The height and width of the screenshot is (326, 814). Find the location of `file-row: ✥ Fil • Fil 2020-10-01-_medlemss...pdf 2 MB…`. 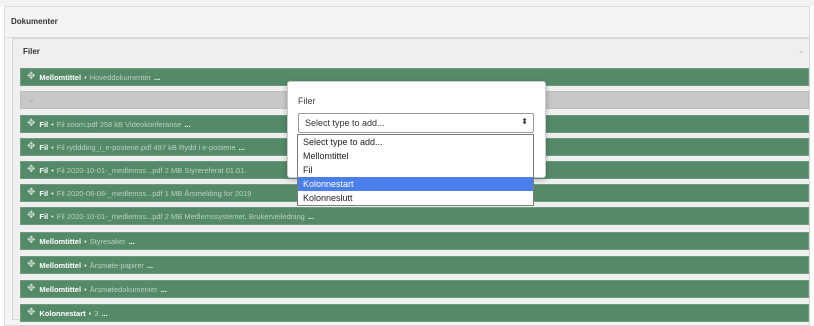

file-row: ✥ Fil • Fil 2020-10-01-_medlemss...pdf 2 MB… is located at coordinates (414, 216).